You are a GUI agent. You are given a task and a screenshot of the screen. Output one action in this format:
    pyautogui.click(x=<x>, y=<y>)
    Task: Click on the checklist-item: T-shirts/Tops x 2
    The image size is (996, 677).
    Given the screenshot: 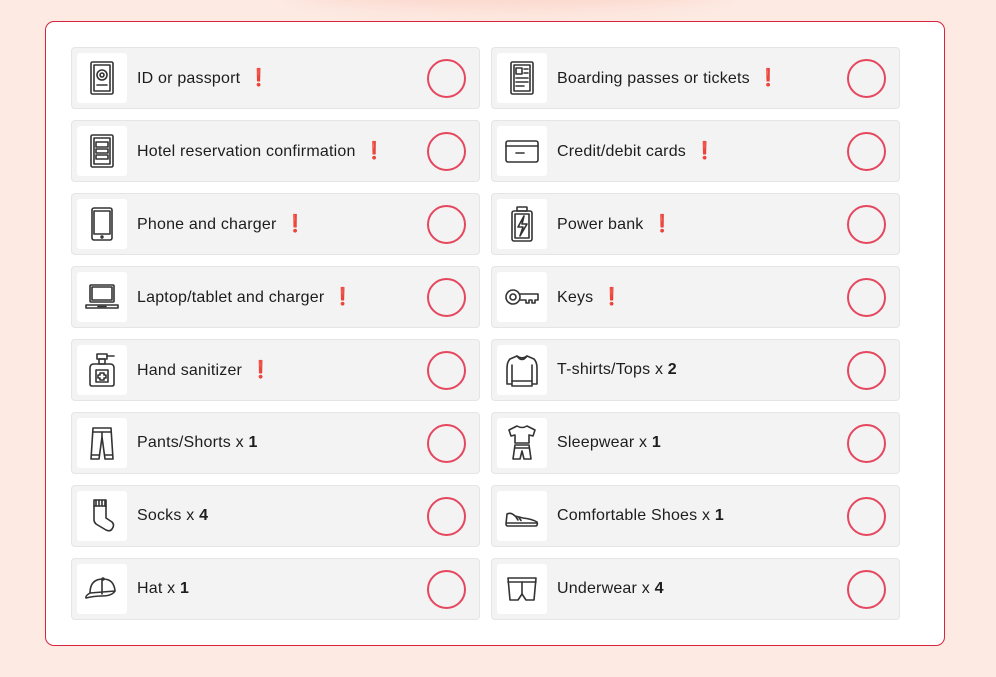 What is the action you would take?
    pyautogui.click(x=695, y=370)
    